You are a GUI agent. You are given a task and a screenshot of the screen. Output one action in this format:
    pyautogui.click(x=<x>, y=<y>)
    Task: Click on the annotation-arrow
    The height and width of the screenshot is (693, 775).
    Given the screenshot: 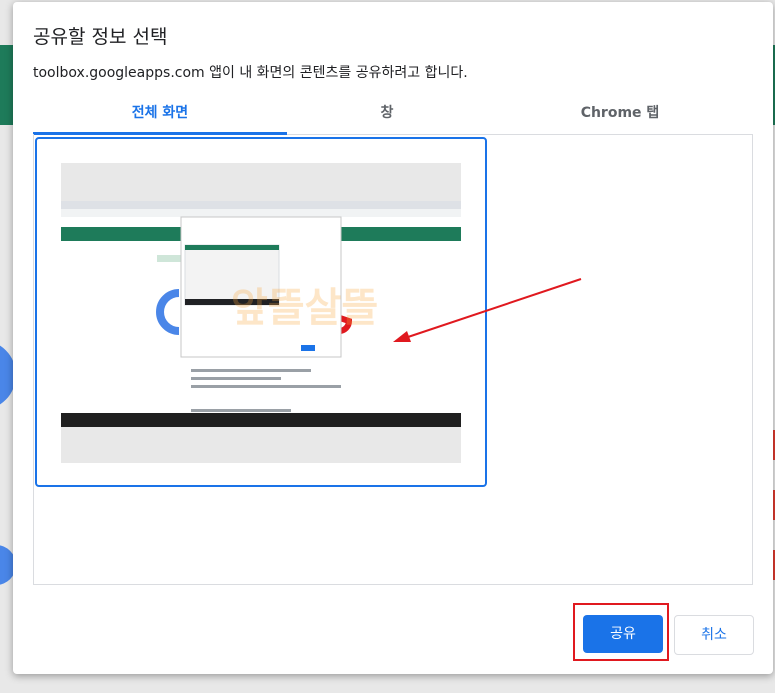 What is the action you would take?
    pyautogui.click(x=487, y=310)
    